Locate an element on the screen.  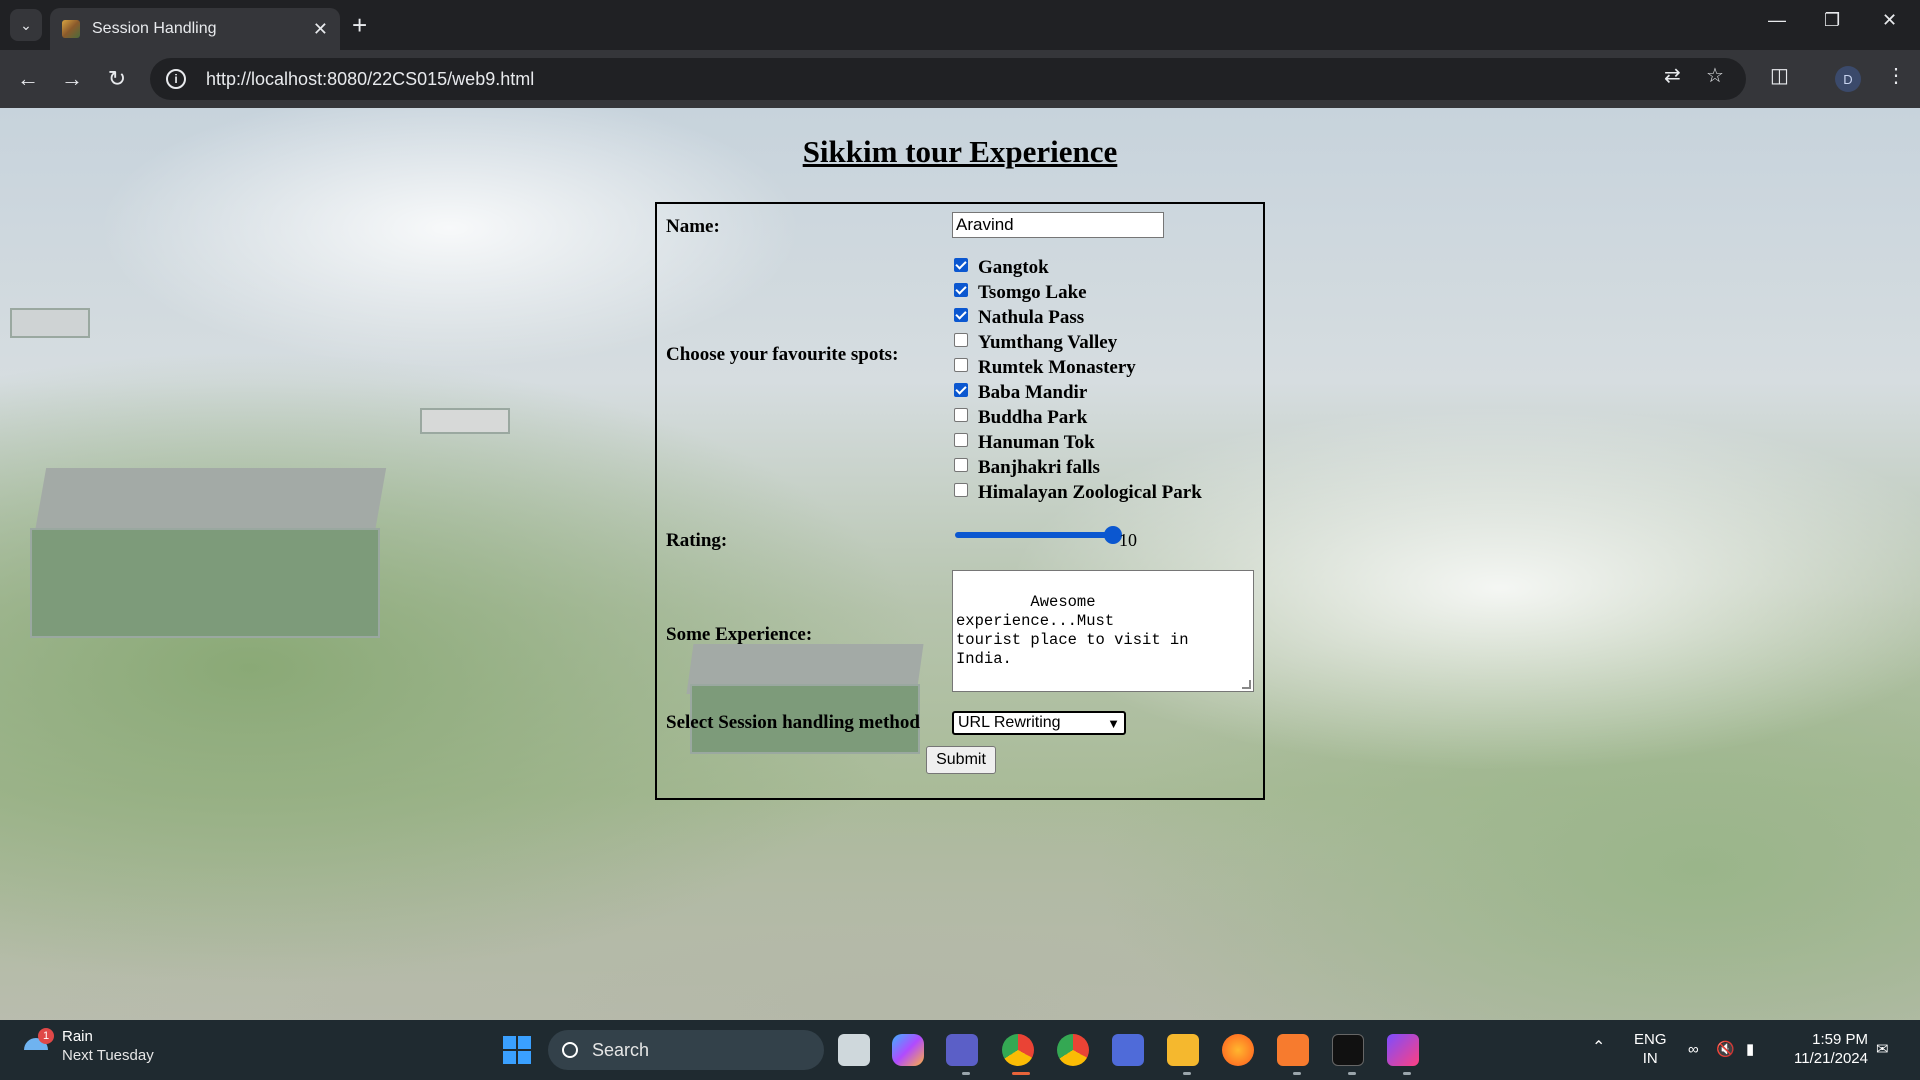
teams-icon is located at coordinates (962, 1050).